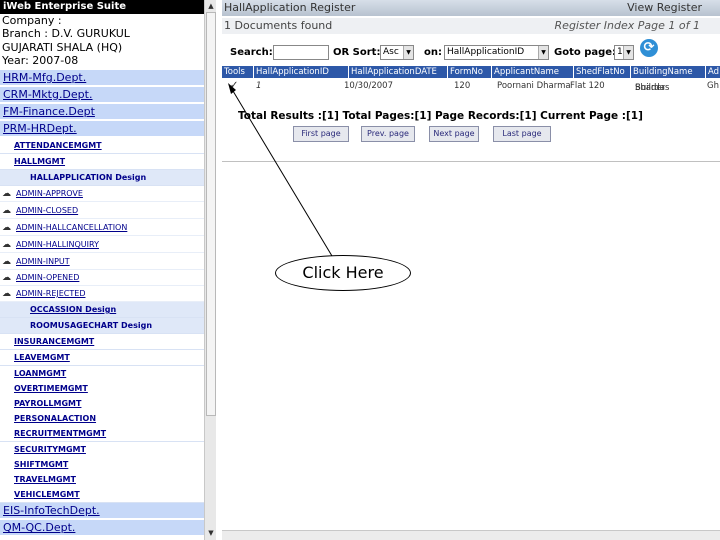  What do you see at coordinates (627, 25) in the screenshot?
I see `register-index: Register Index Page 1 of 1` at bounding box center [627, 25].